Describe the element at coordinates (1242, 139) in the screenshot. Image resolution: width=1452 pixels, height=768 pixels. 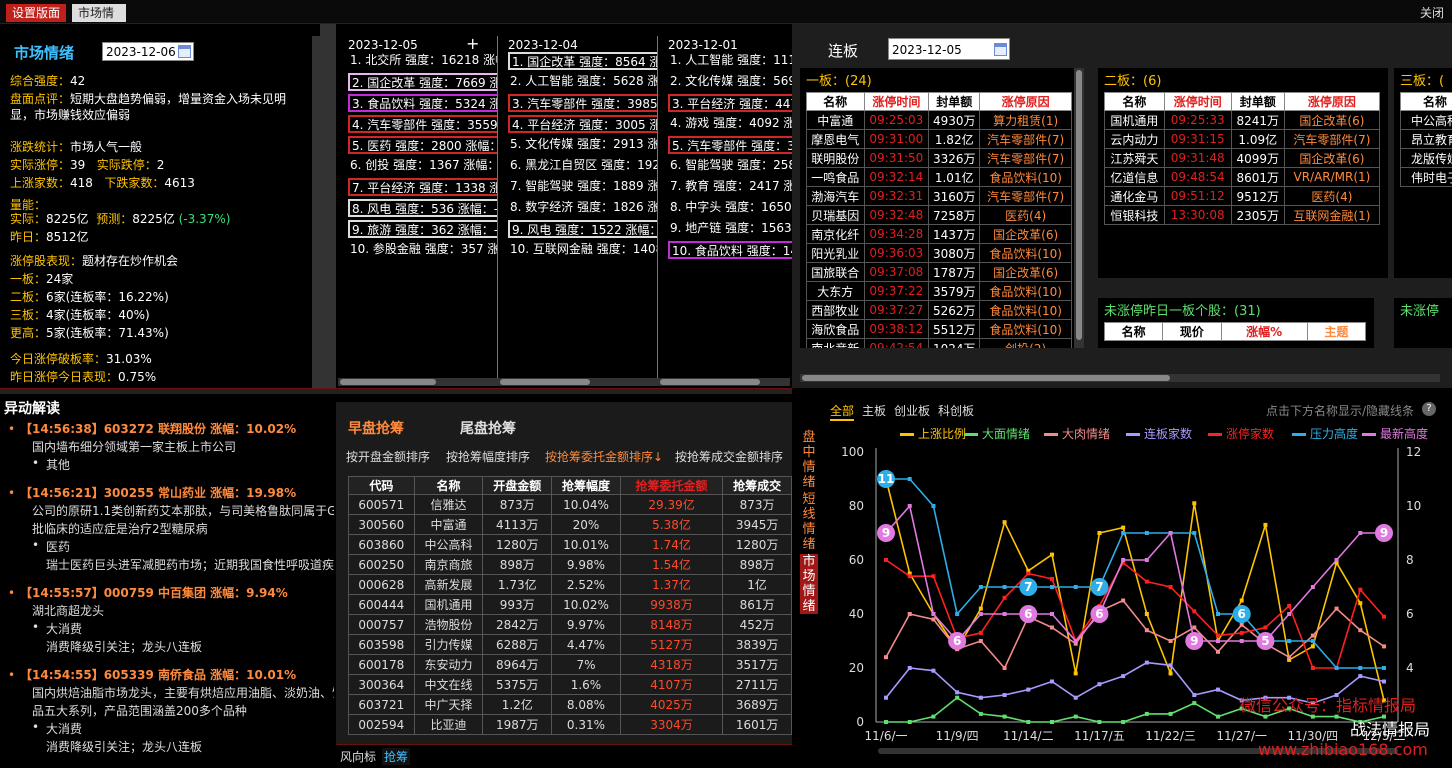
I see `table-row: 云内动力 09:31:15 1.09亿 汽车零部件(7)` at that location.